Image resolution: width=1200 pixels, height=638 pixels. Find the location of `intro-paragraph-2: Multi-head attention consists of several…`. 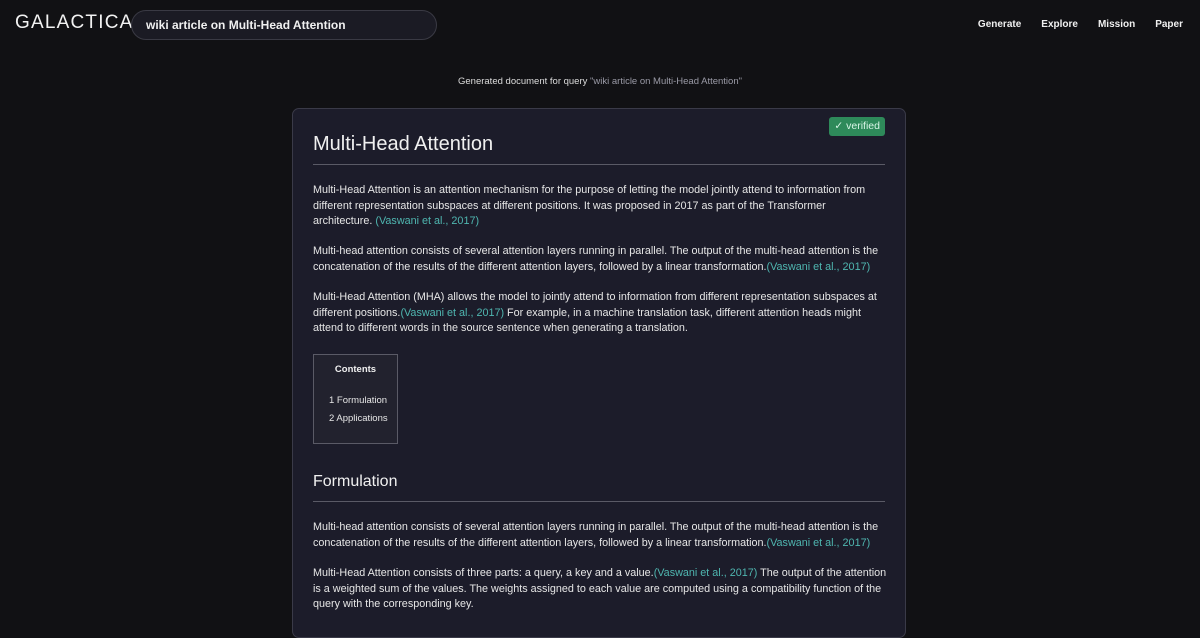

intro-paragraph-2: Multi-head attention consists of several… is located at coordinates (600, 259).